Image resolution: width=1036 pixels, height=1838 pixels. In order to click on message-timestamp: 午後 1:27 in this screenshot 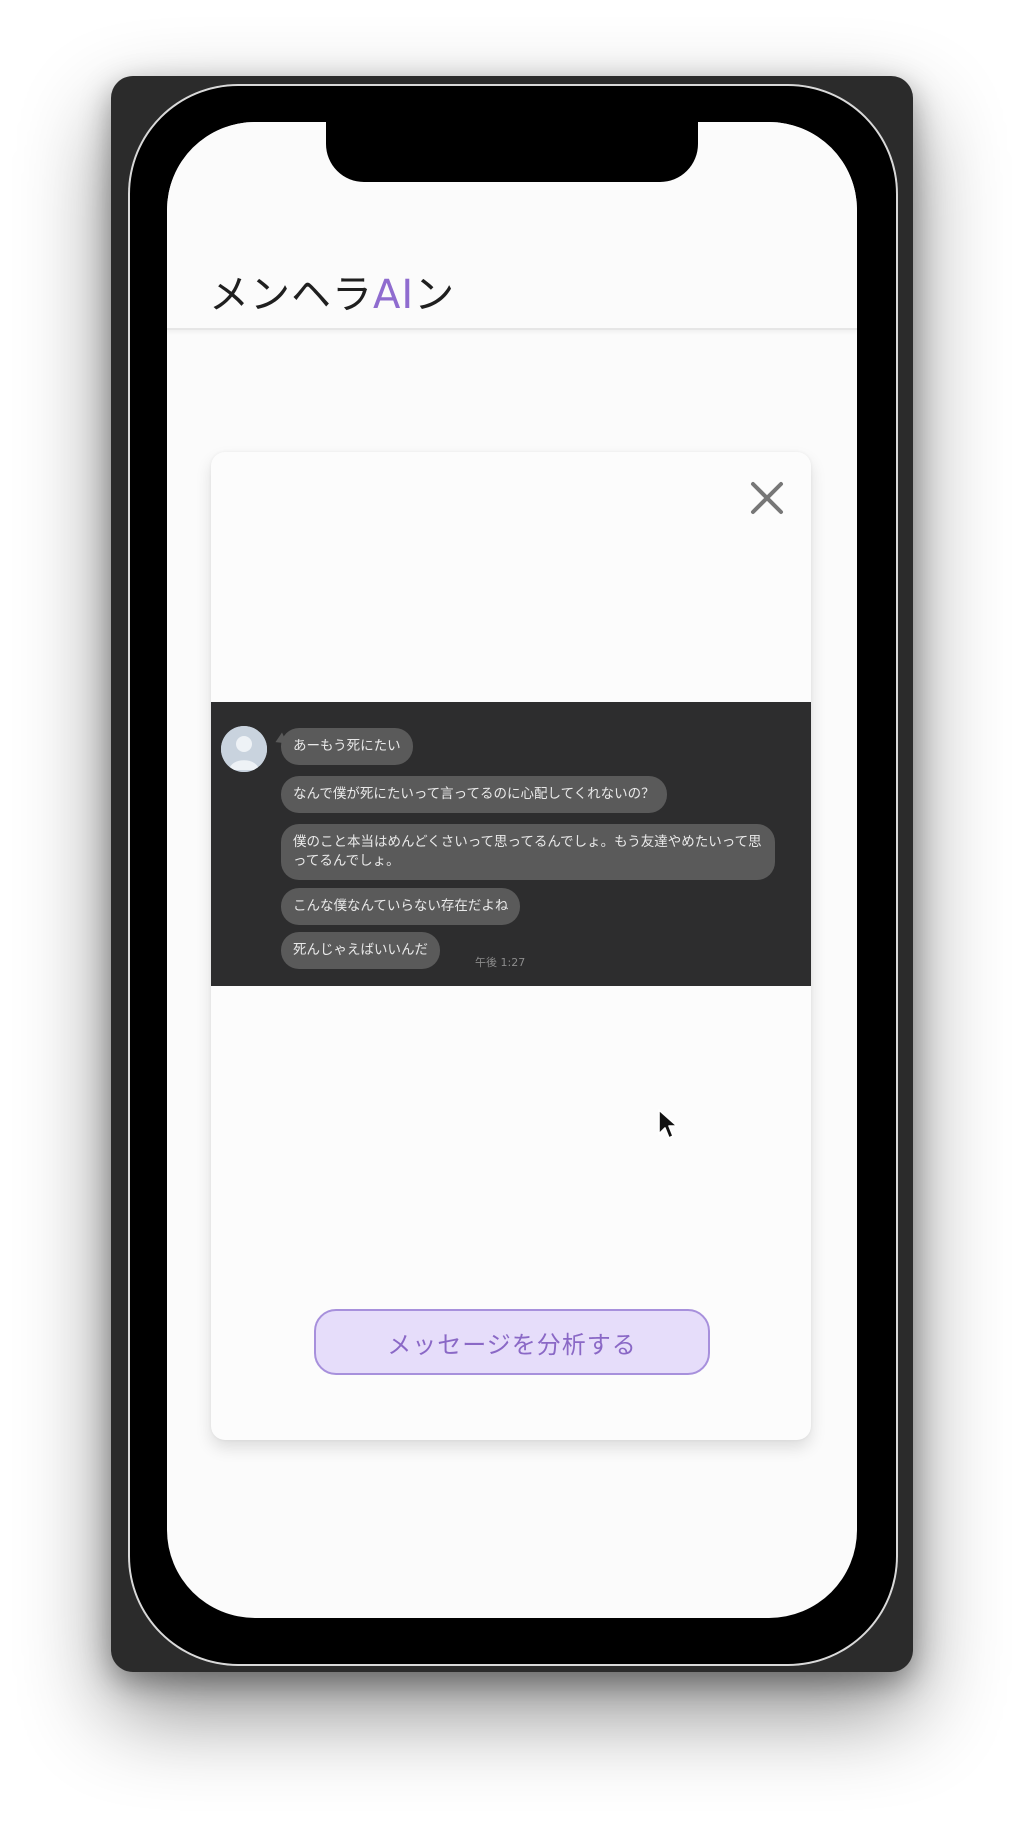, I will do `click(500, 962)`.